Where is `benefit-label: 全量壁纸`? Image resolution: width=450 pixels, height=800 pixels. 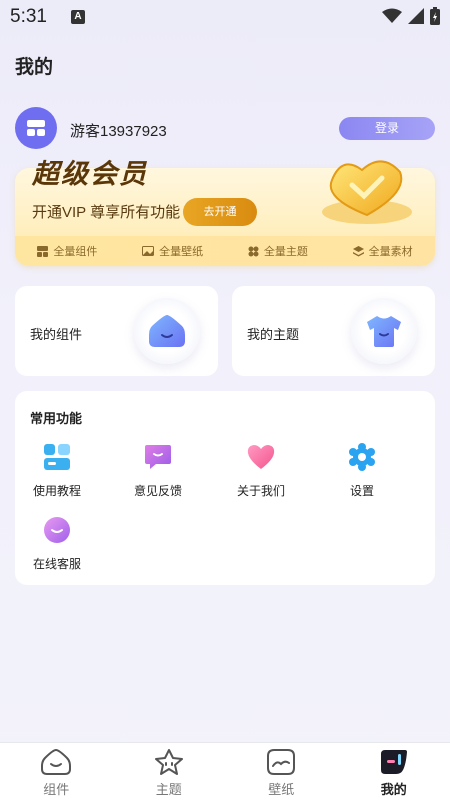 benefit-label: 全量壁纸 is located at coordinates (181, 251).